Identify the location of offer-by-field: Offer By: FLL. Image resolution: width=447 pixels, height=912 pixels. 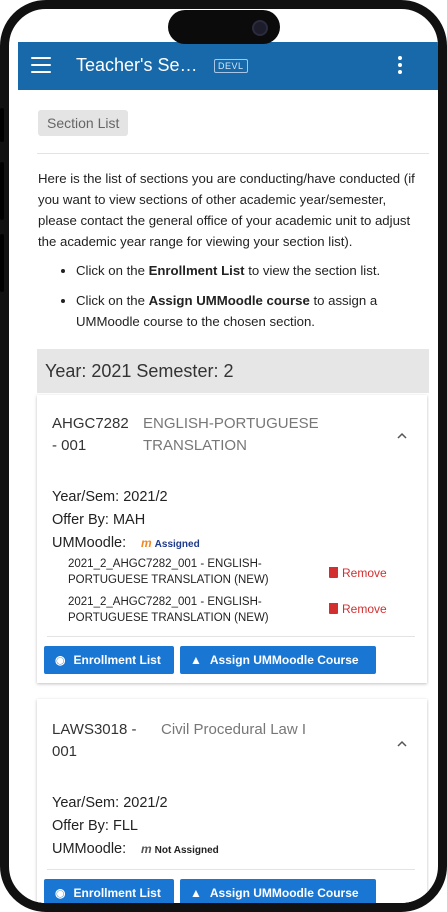
(95, 826).